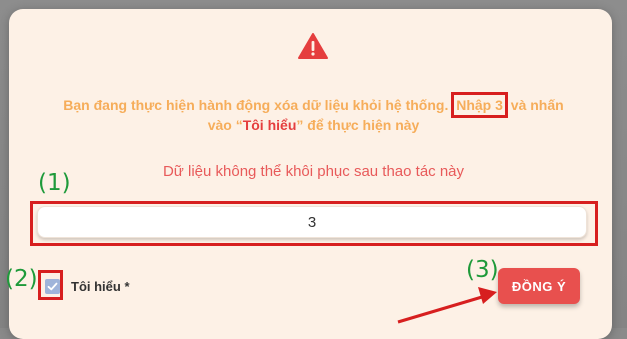 The height and width of the screenshot is (339, 627). Describe the element at coordinates (440, 309) in the screenshot. I see `arrow-shaft` at that location.